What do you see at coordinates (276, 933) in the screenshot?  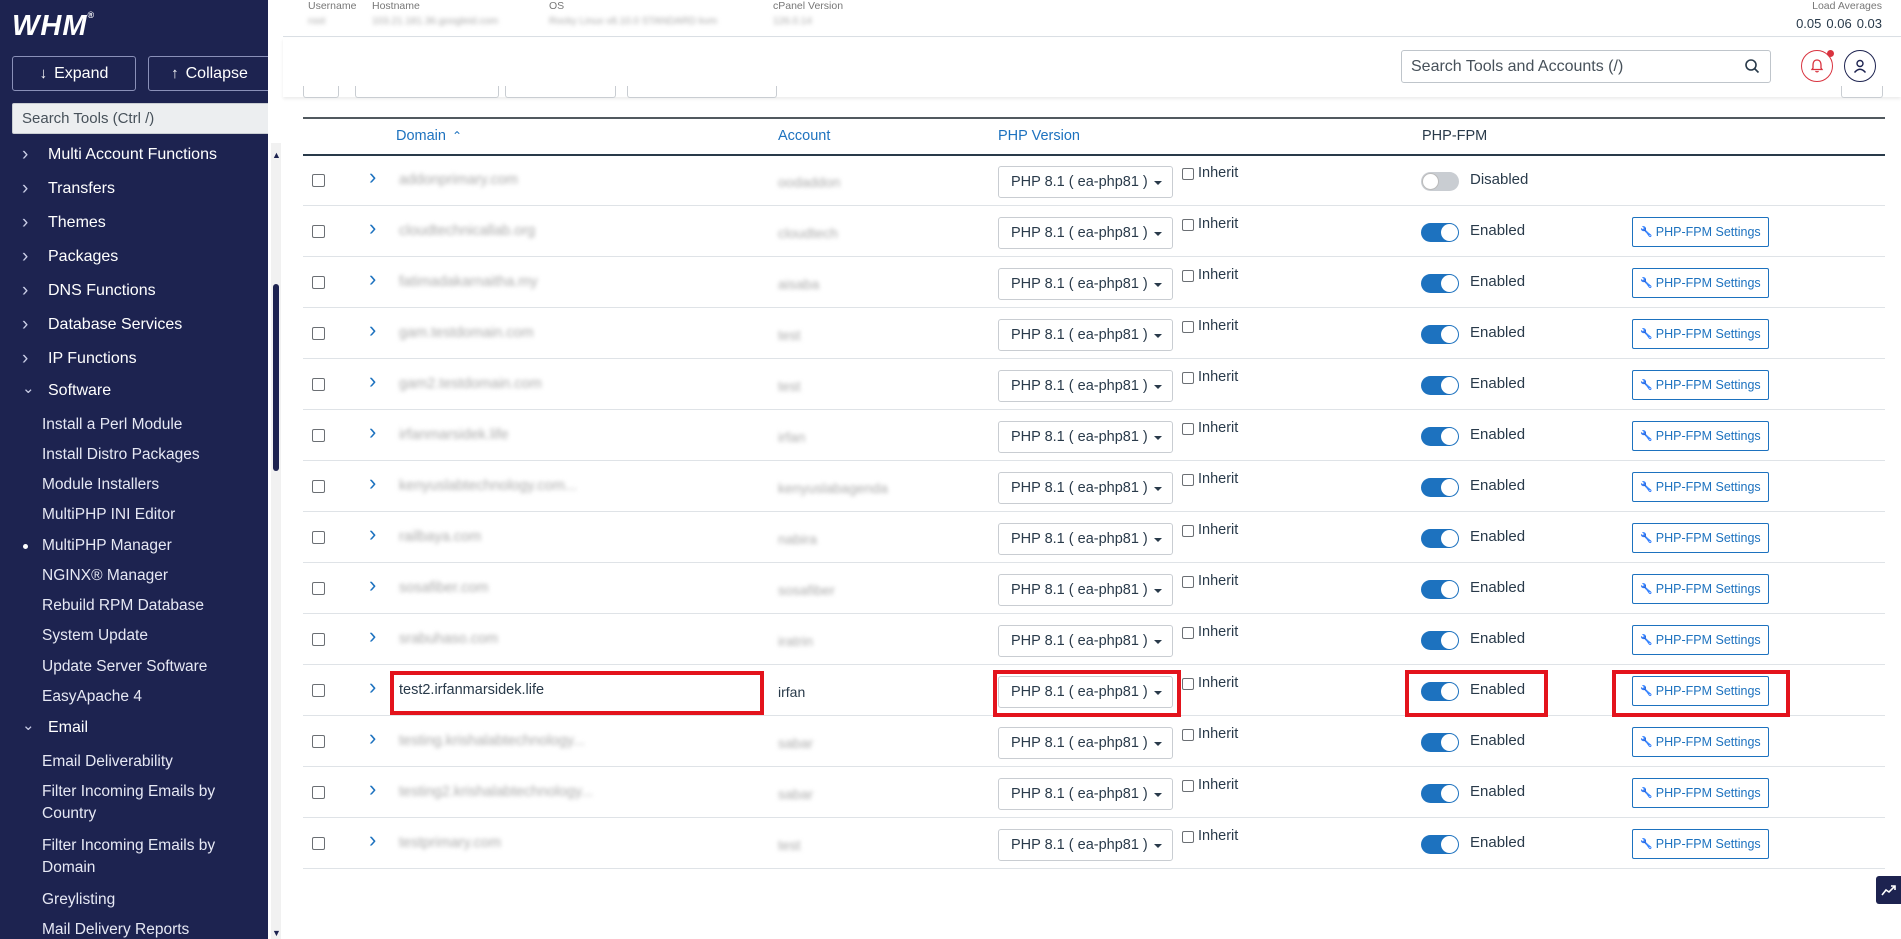 I see `scroll-down-arrow-icon: ▼` at bounding box center [276, 933].